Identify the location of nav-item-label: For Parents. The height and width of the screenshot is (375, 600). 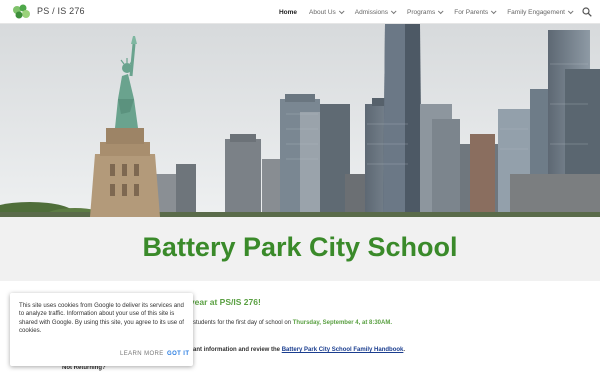
(471, 12).